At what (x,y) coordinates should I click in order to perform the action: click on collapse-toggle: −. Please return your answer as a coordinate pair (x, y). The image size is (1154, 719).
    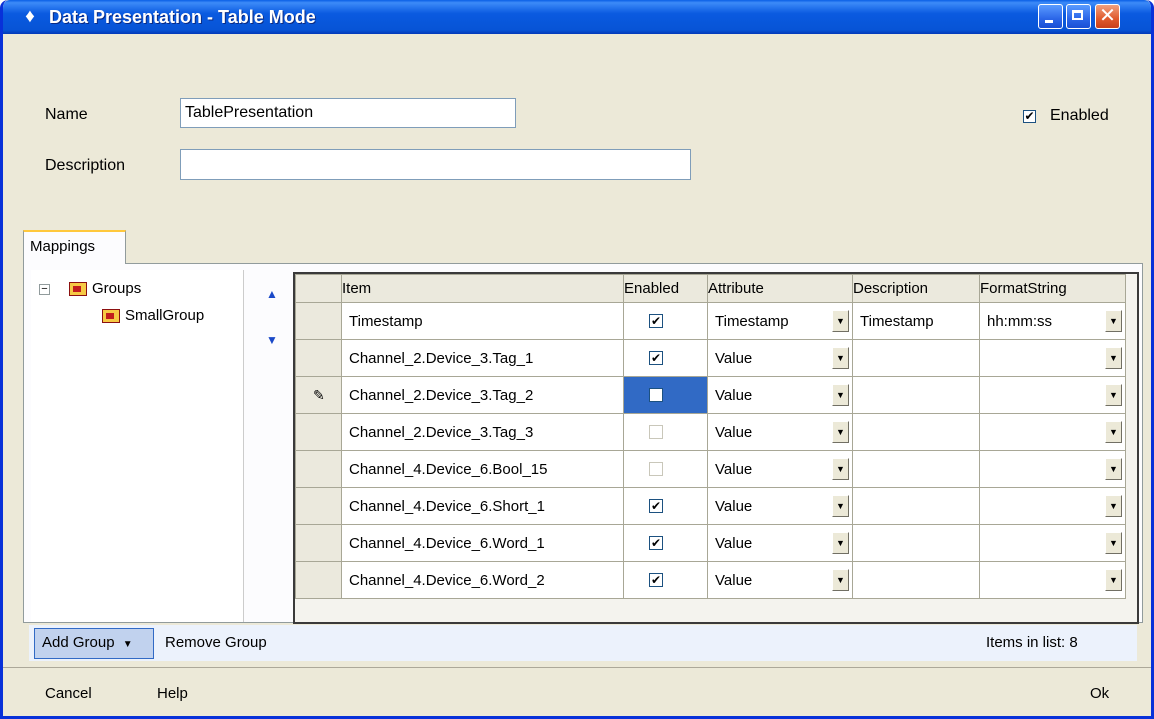
    Looking at the image, I should click on (44, 289).